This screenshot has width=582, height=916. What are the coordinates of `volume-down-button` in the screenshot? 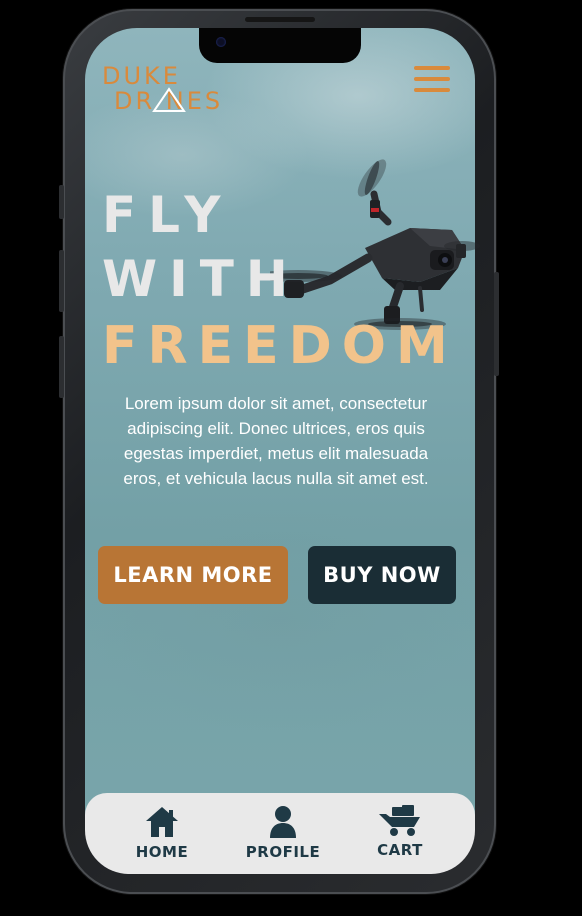 It's located at (61, 367).